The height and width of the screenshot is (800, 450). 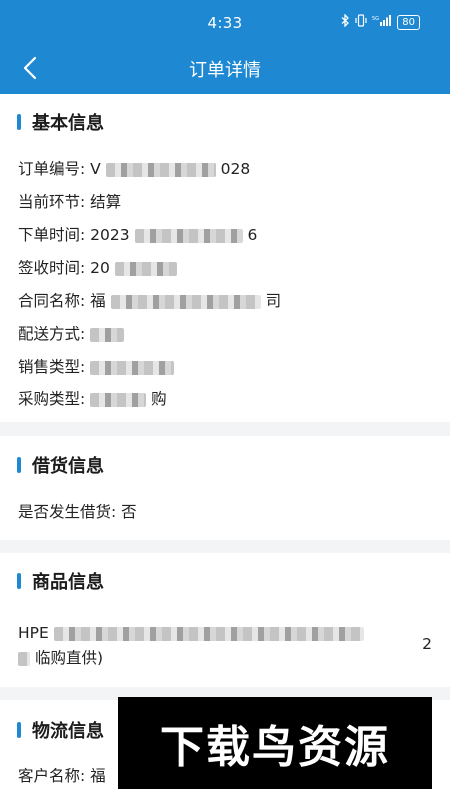 I want to click on info-row-sign-time: 签收时间: 20, so click(x=97, y=267).